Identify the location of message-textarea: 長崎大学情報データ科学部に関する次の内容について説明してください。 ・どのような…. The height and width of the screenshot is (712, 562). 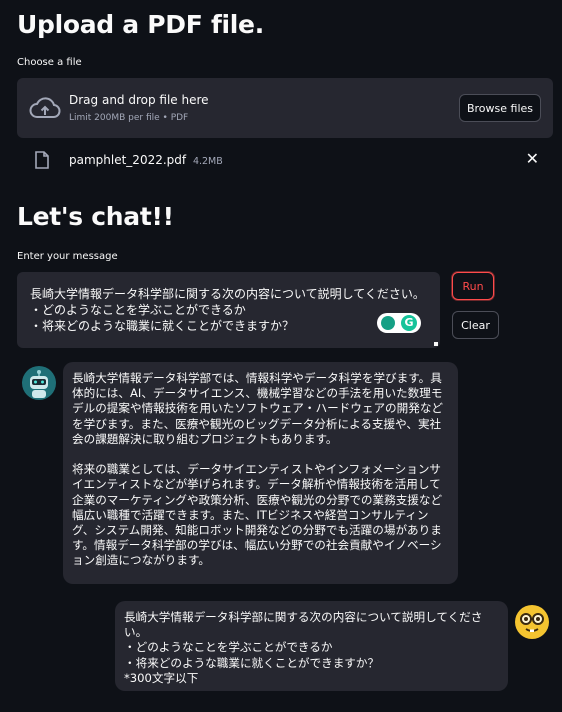
(228, 310).